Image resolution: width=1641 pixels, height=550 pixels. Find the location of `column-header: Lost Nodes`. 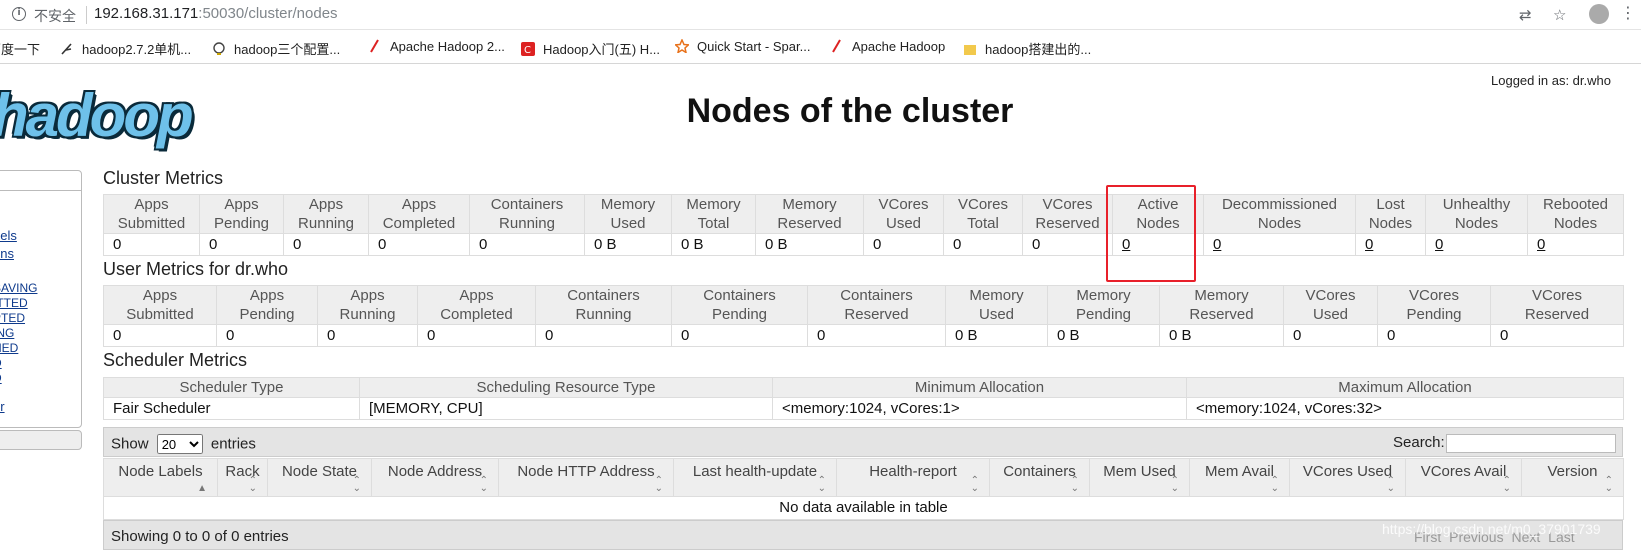

column-header: Lost Nodes is located at coordinates (1390, 214).